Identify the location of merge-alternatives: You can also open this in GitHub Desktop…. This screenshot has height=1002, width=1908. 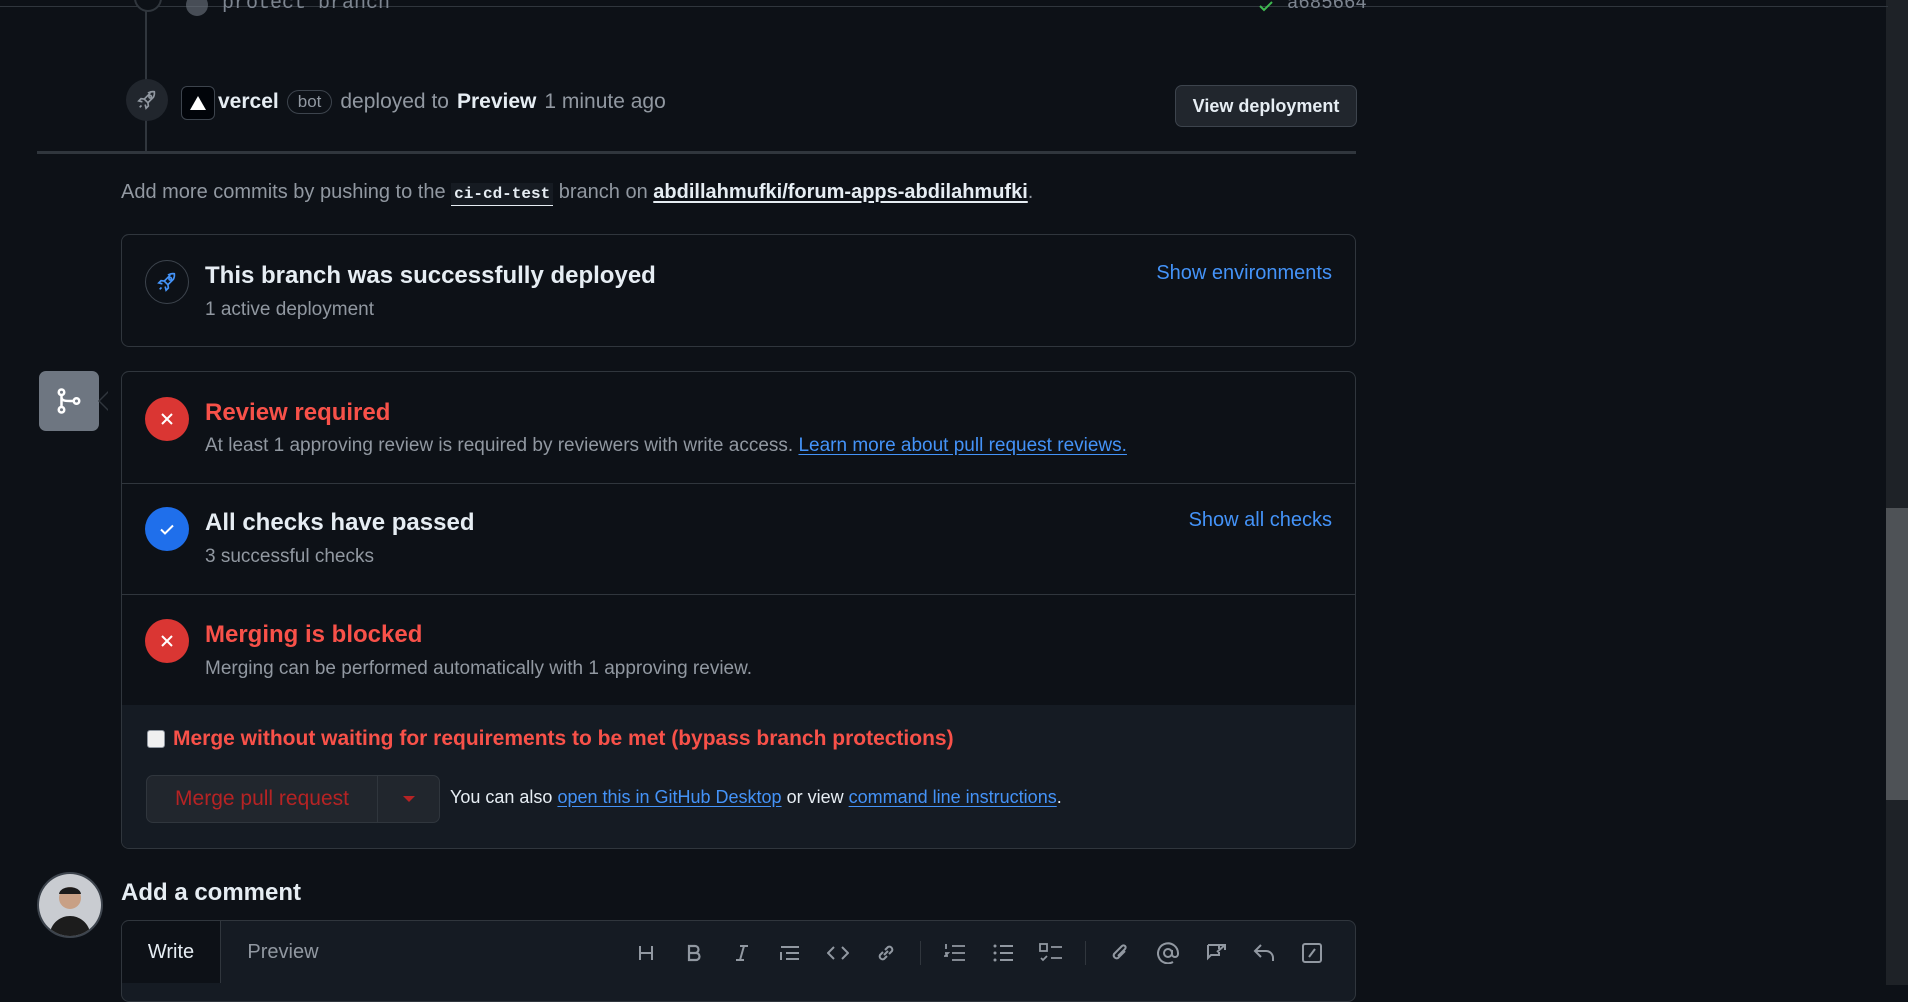
(756, 797).